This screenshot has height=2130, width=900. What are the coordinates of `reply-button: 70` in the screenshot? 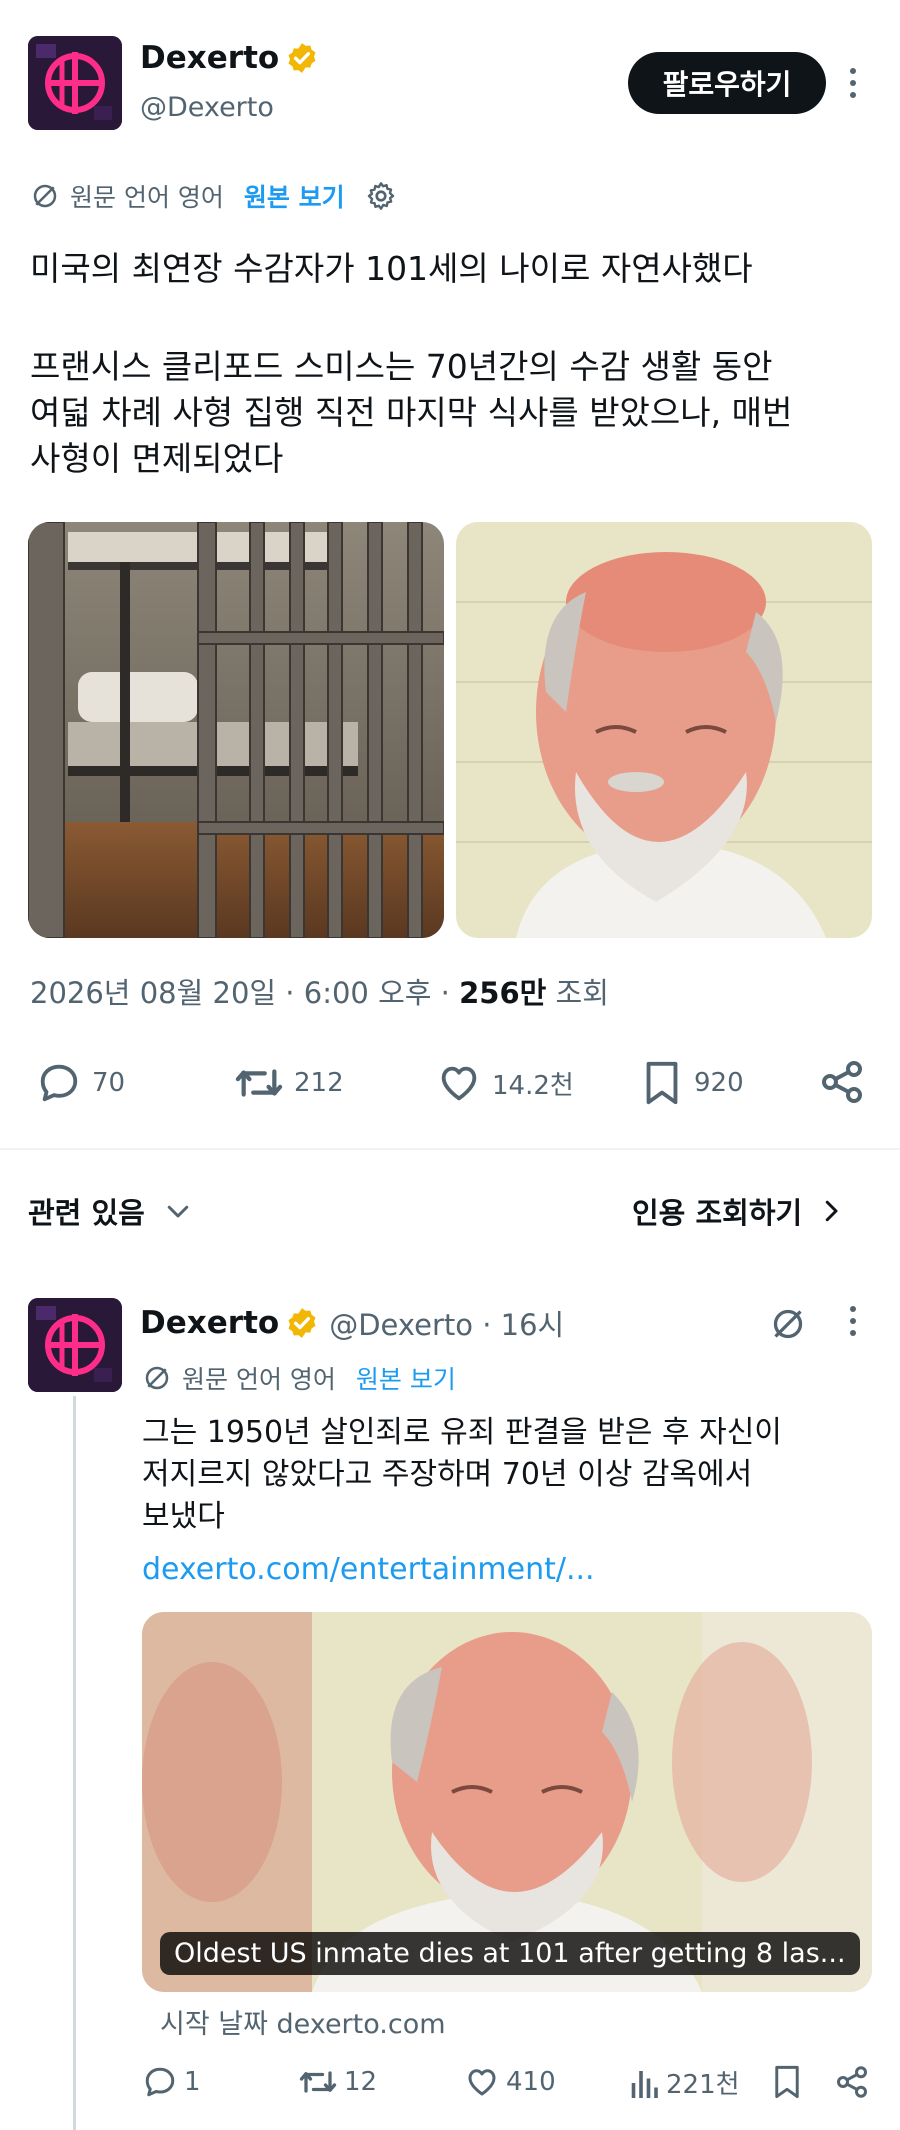 It's located at (80, 1083).